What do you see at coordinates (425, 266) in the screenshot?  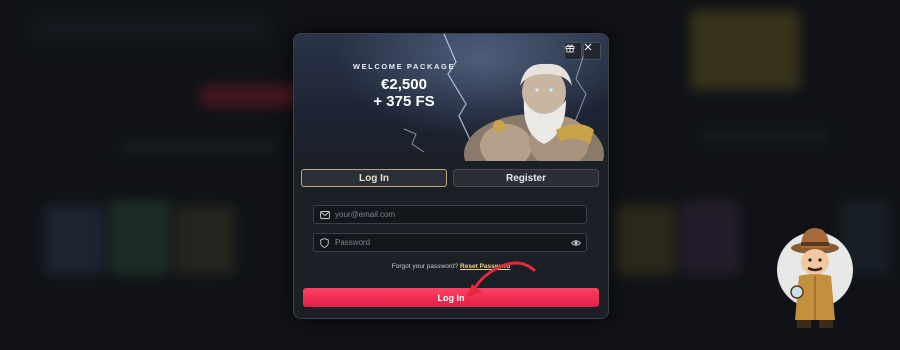 I see `forgot-password-text: Forgot your password?` at bounding box center [425, 266].